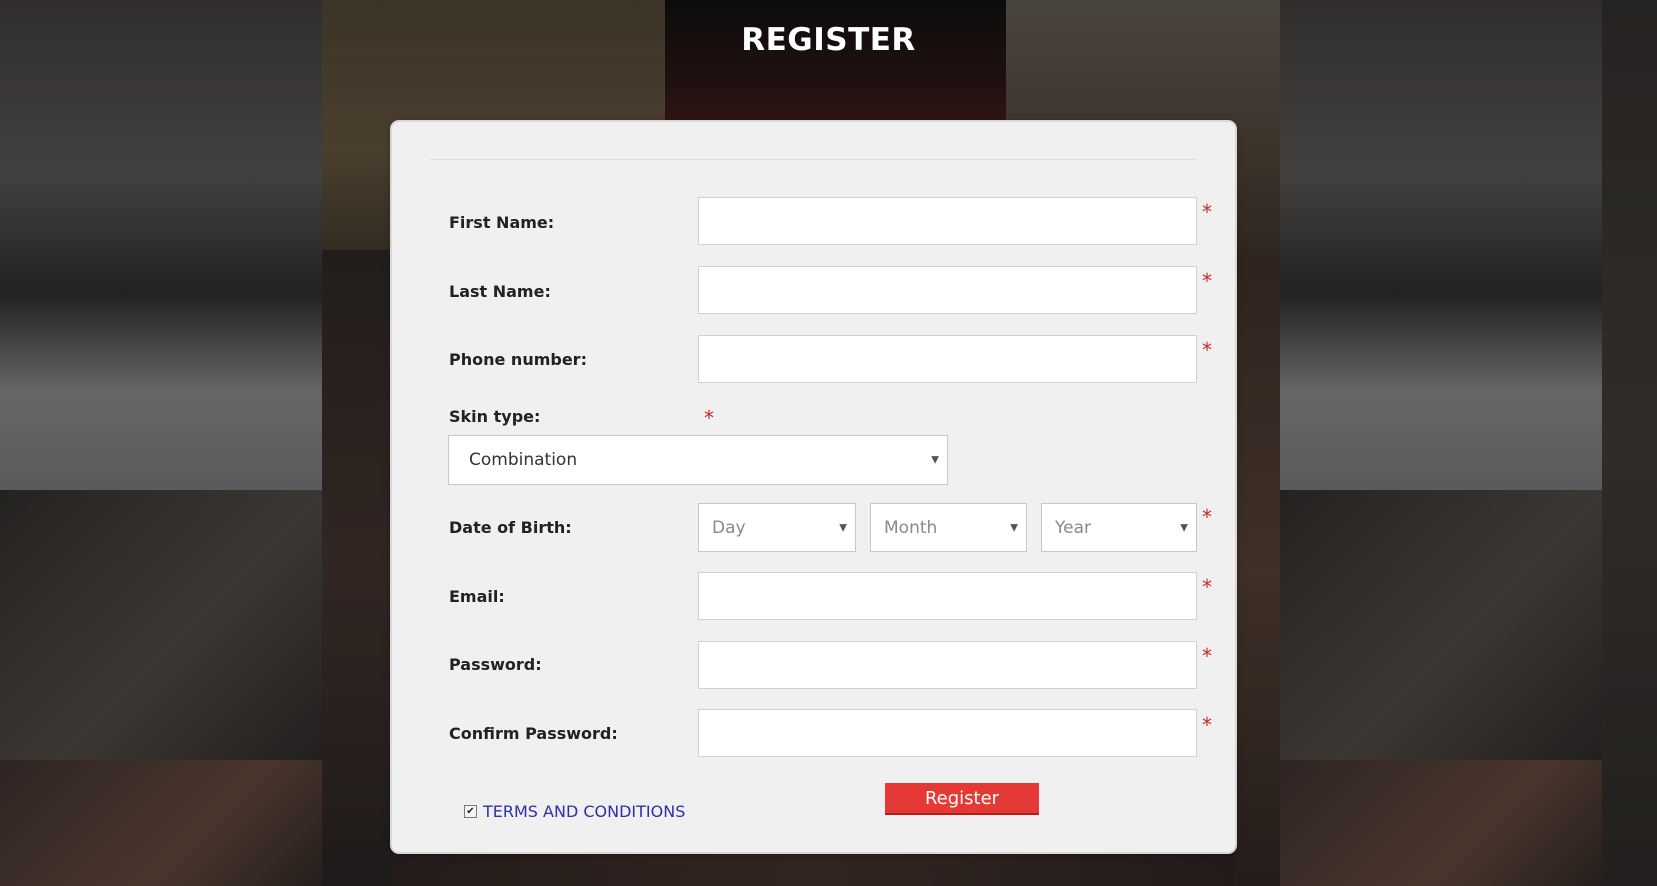 The width and height of the screenshot is (1657, 886). Describe the element at coordinates (947, 733) in the screenshot. I see `confirm-password-input` at that location.